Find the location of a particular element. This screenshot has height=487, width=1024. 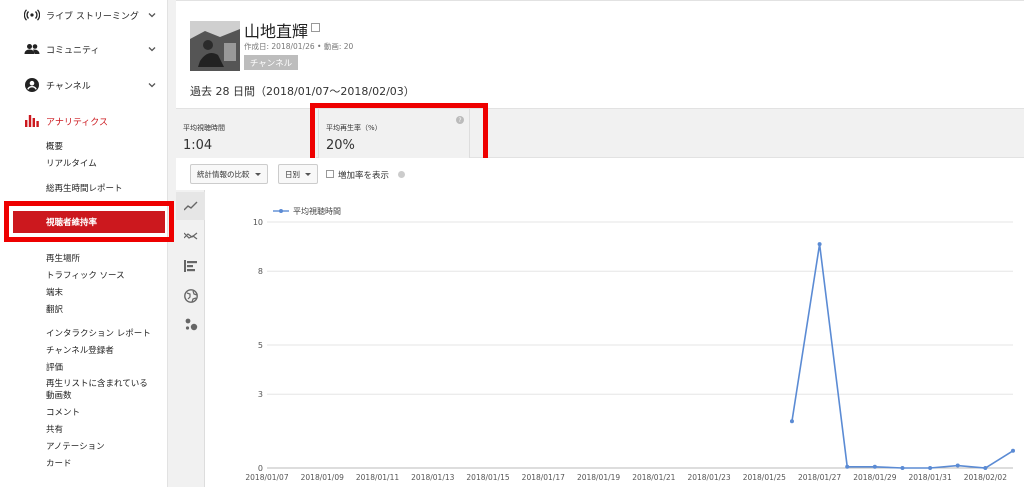

channel-badge: チャンネル is located at coordinates (271, 62).